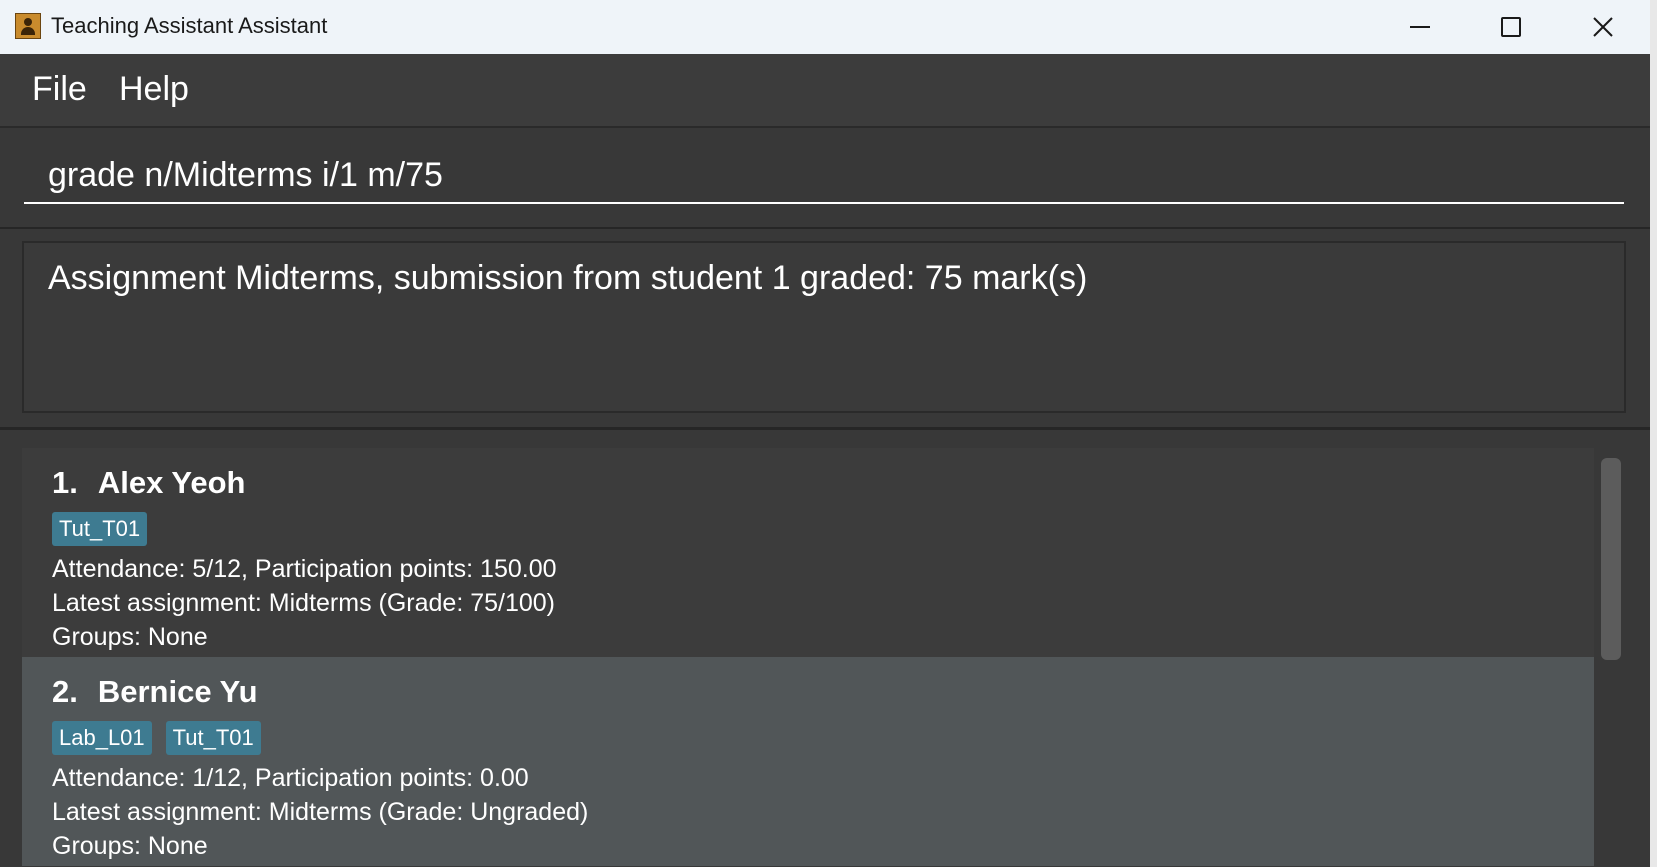 This screenshot has height=867, width=1657. I want to click on list-scrollbar, so click(1611, 648).